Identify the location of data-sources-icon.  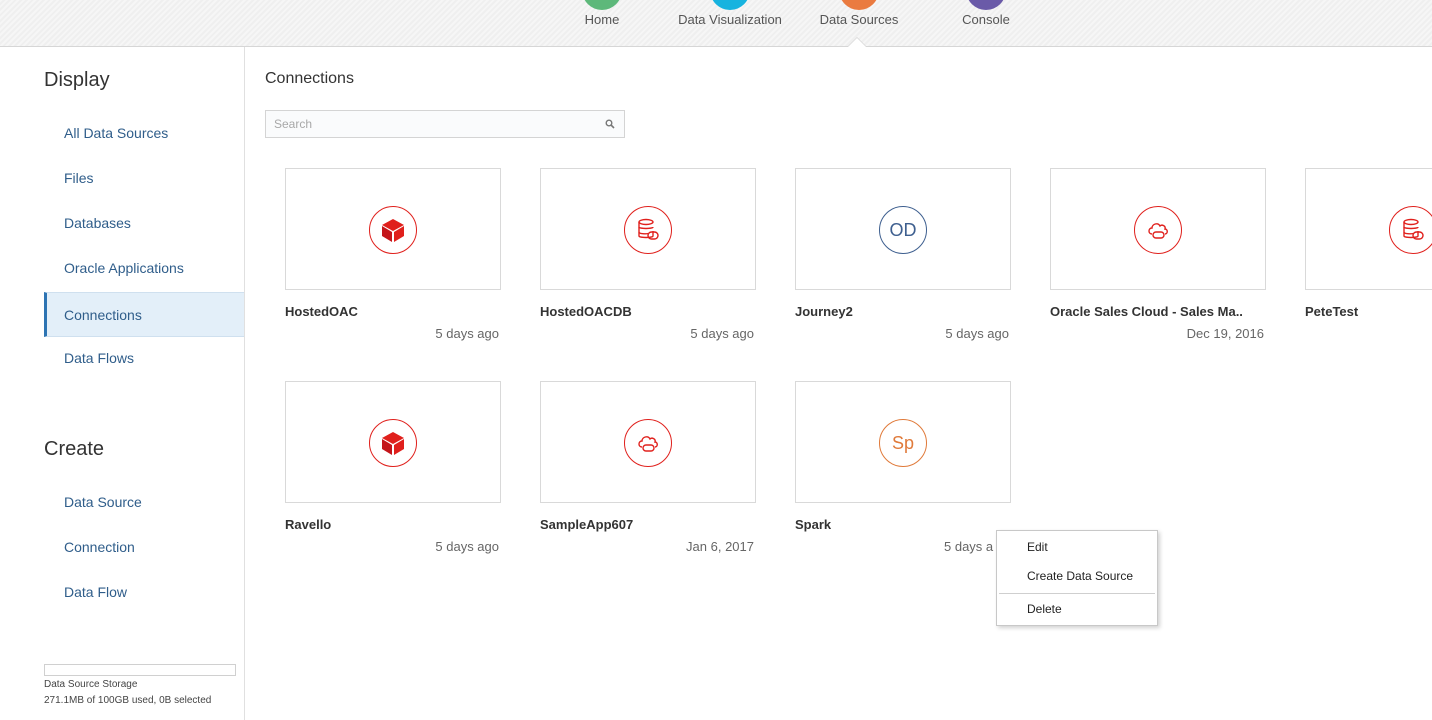
(859, 5).